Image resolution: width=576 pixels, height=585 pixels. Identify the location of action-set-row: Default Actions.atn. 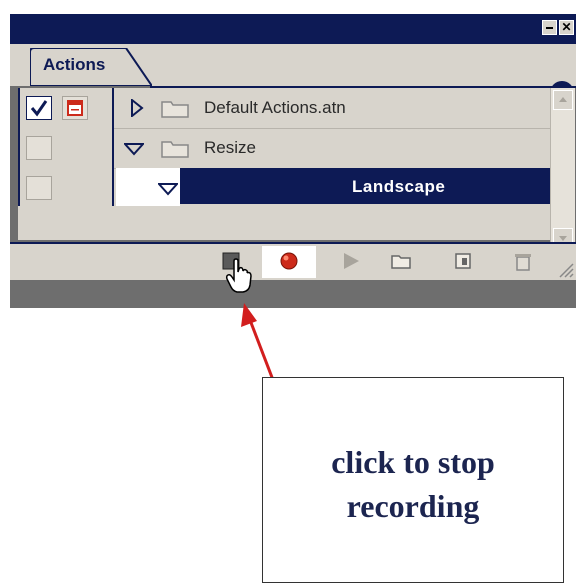
(286, 108).